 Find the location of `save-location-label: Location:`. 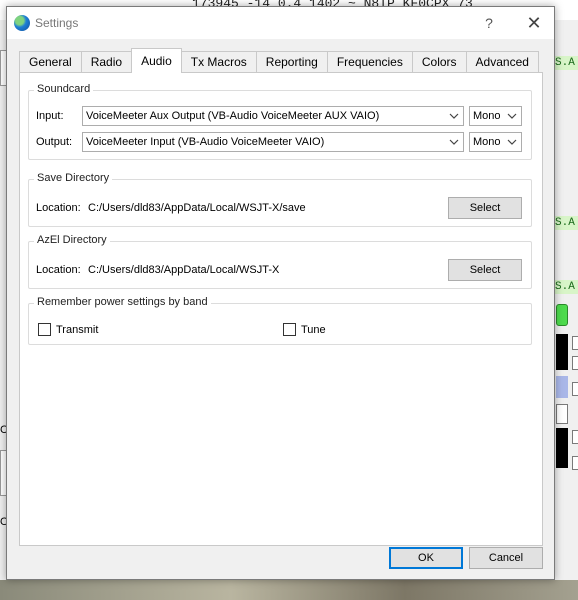

save-location-label: Location: is located at coordinates (58, 208).